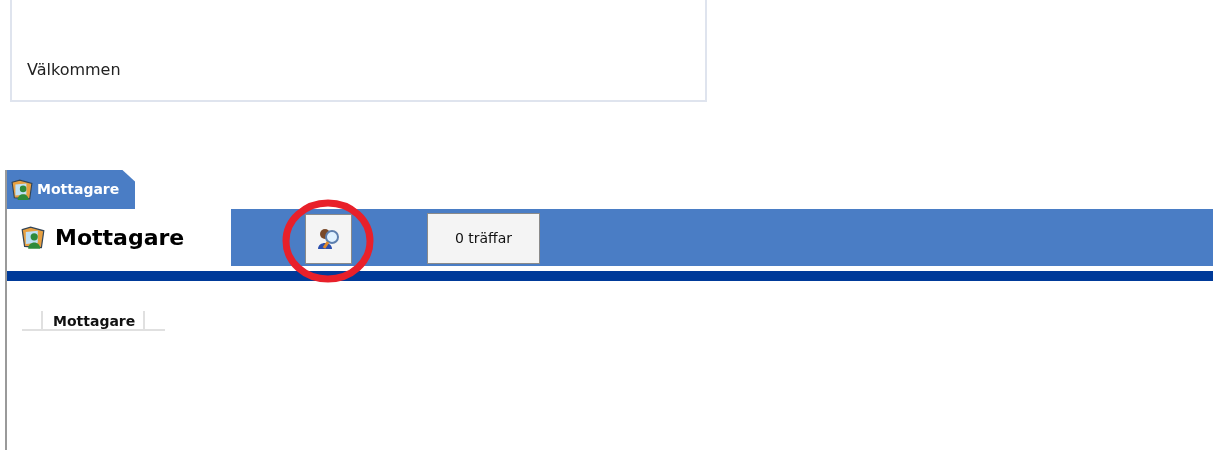 The width and height of the screenshot is (1213, 450). I want to click on hits-button: 0 träffar, so click(483, 238).